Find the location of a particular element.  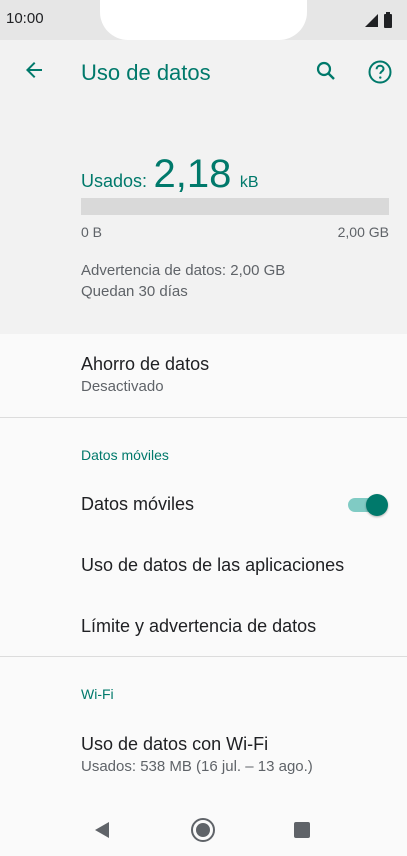

display-notch is located at coordinates (203, 20).